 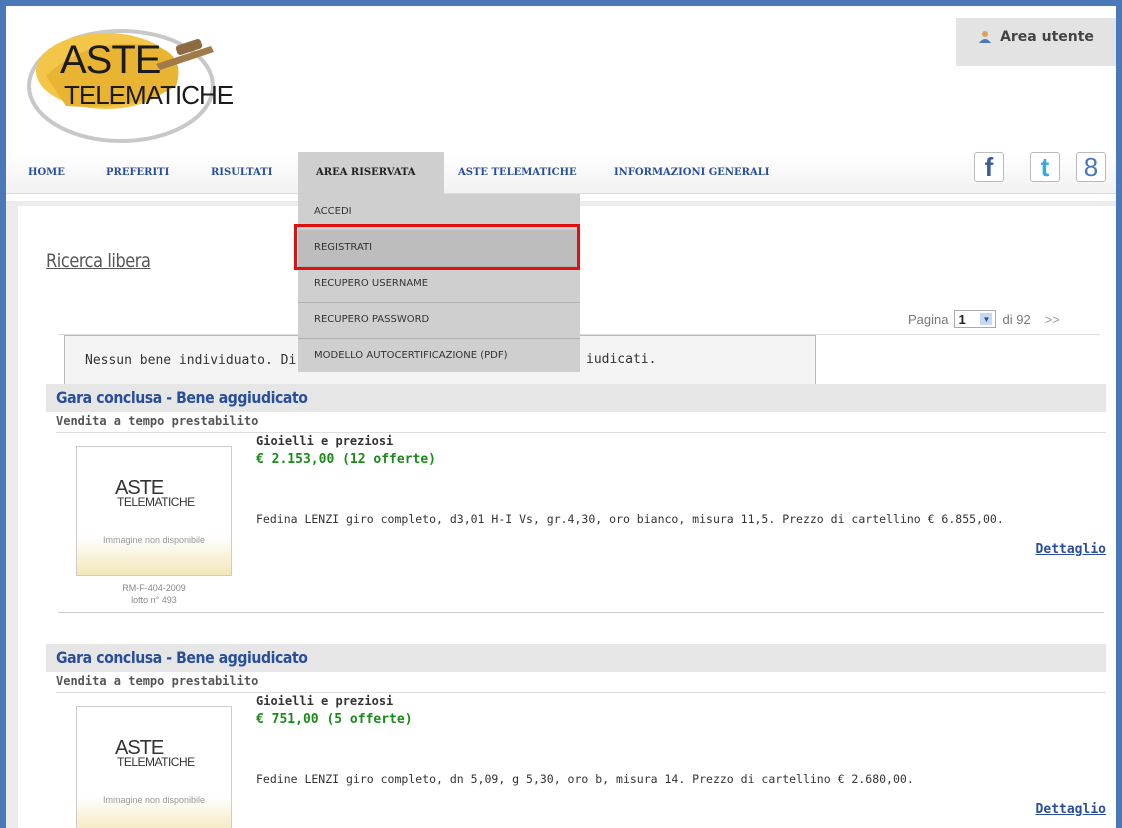 I want to click on notice-text-start: Nessun bene individuato. Di s, so click(x=198, y=360).